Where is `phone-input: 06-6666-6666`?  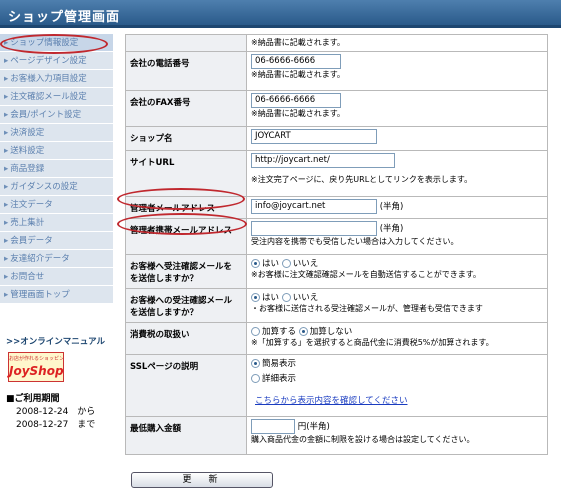
phone-input: 06-6666-6666 is located at coordinates (296, 61).